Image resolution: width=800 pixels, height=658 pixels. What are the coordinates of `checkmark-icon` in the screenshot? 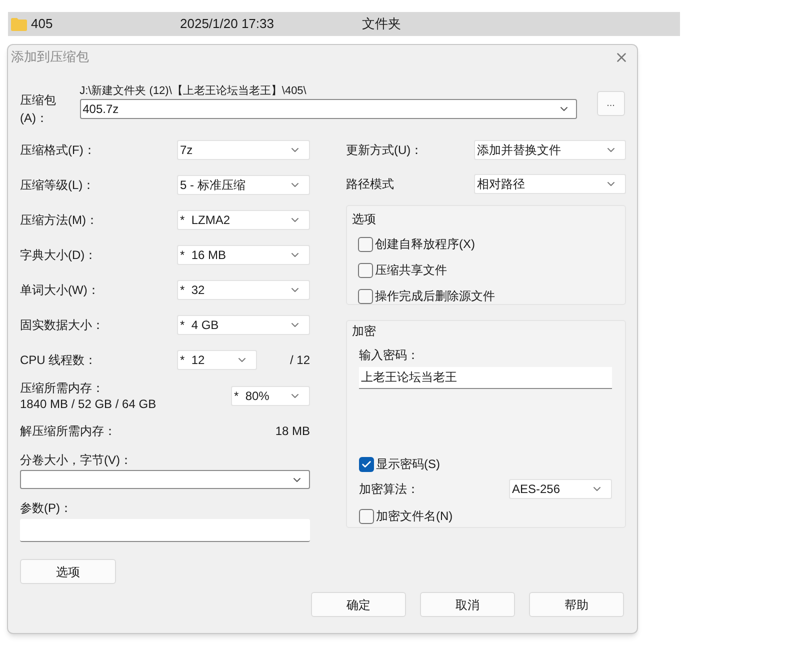 It's located at (366, 464).